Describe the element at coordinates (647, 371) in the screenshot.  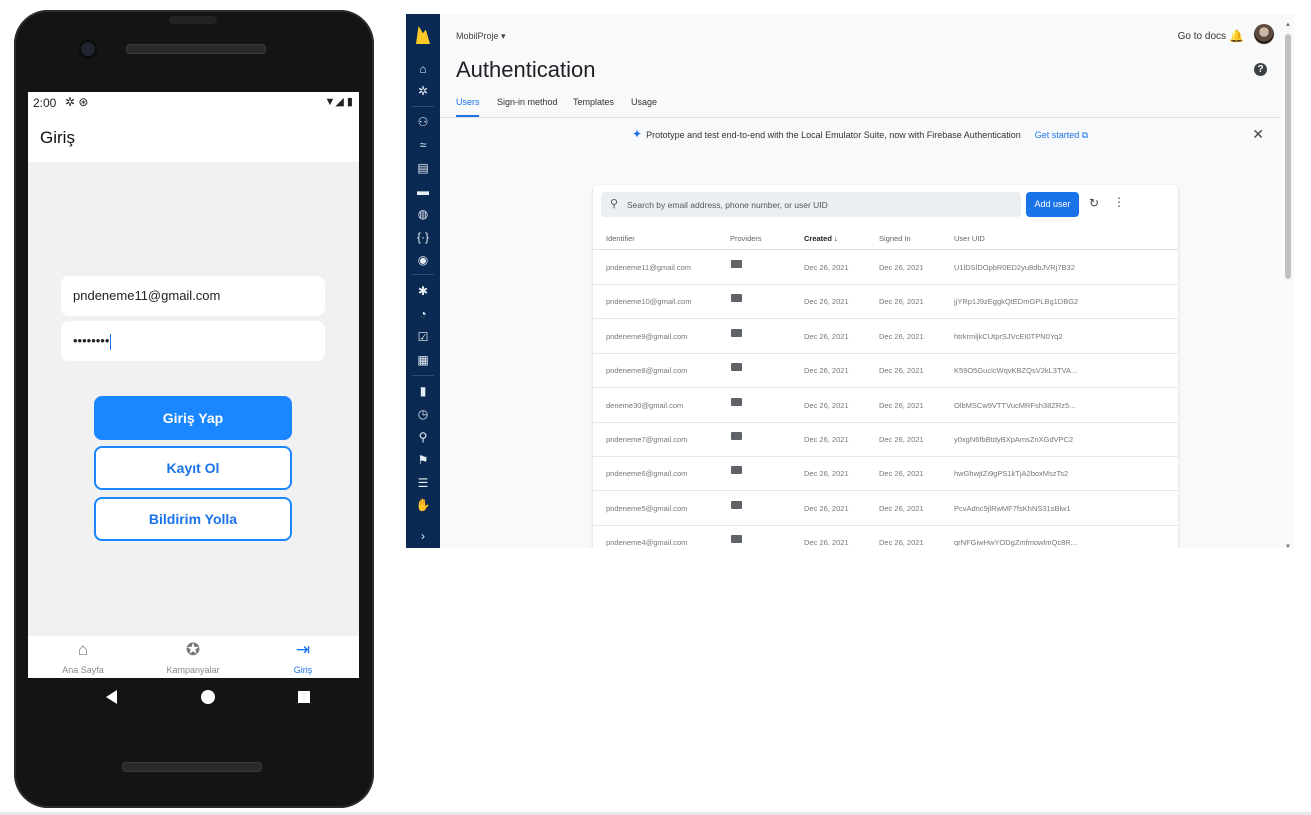
I see `cell-identifier: pndeneme8@gmail.com` at that location.